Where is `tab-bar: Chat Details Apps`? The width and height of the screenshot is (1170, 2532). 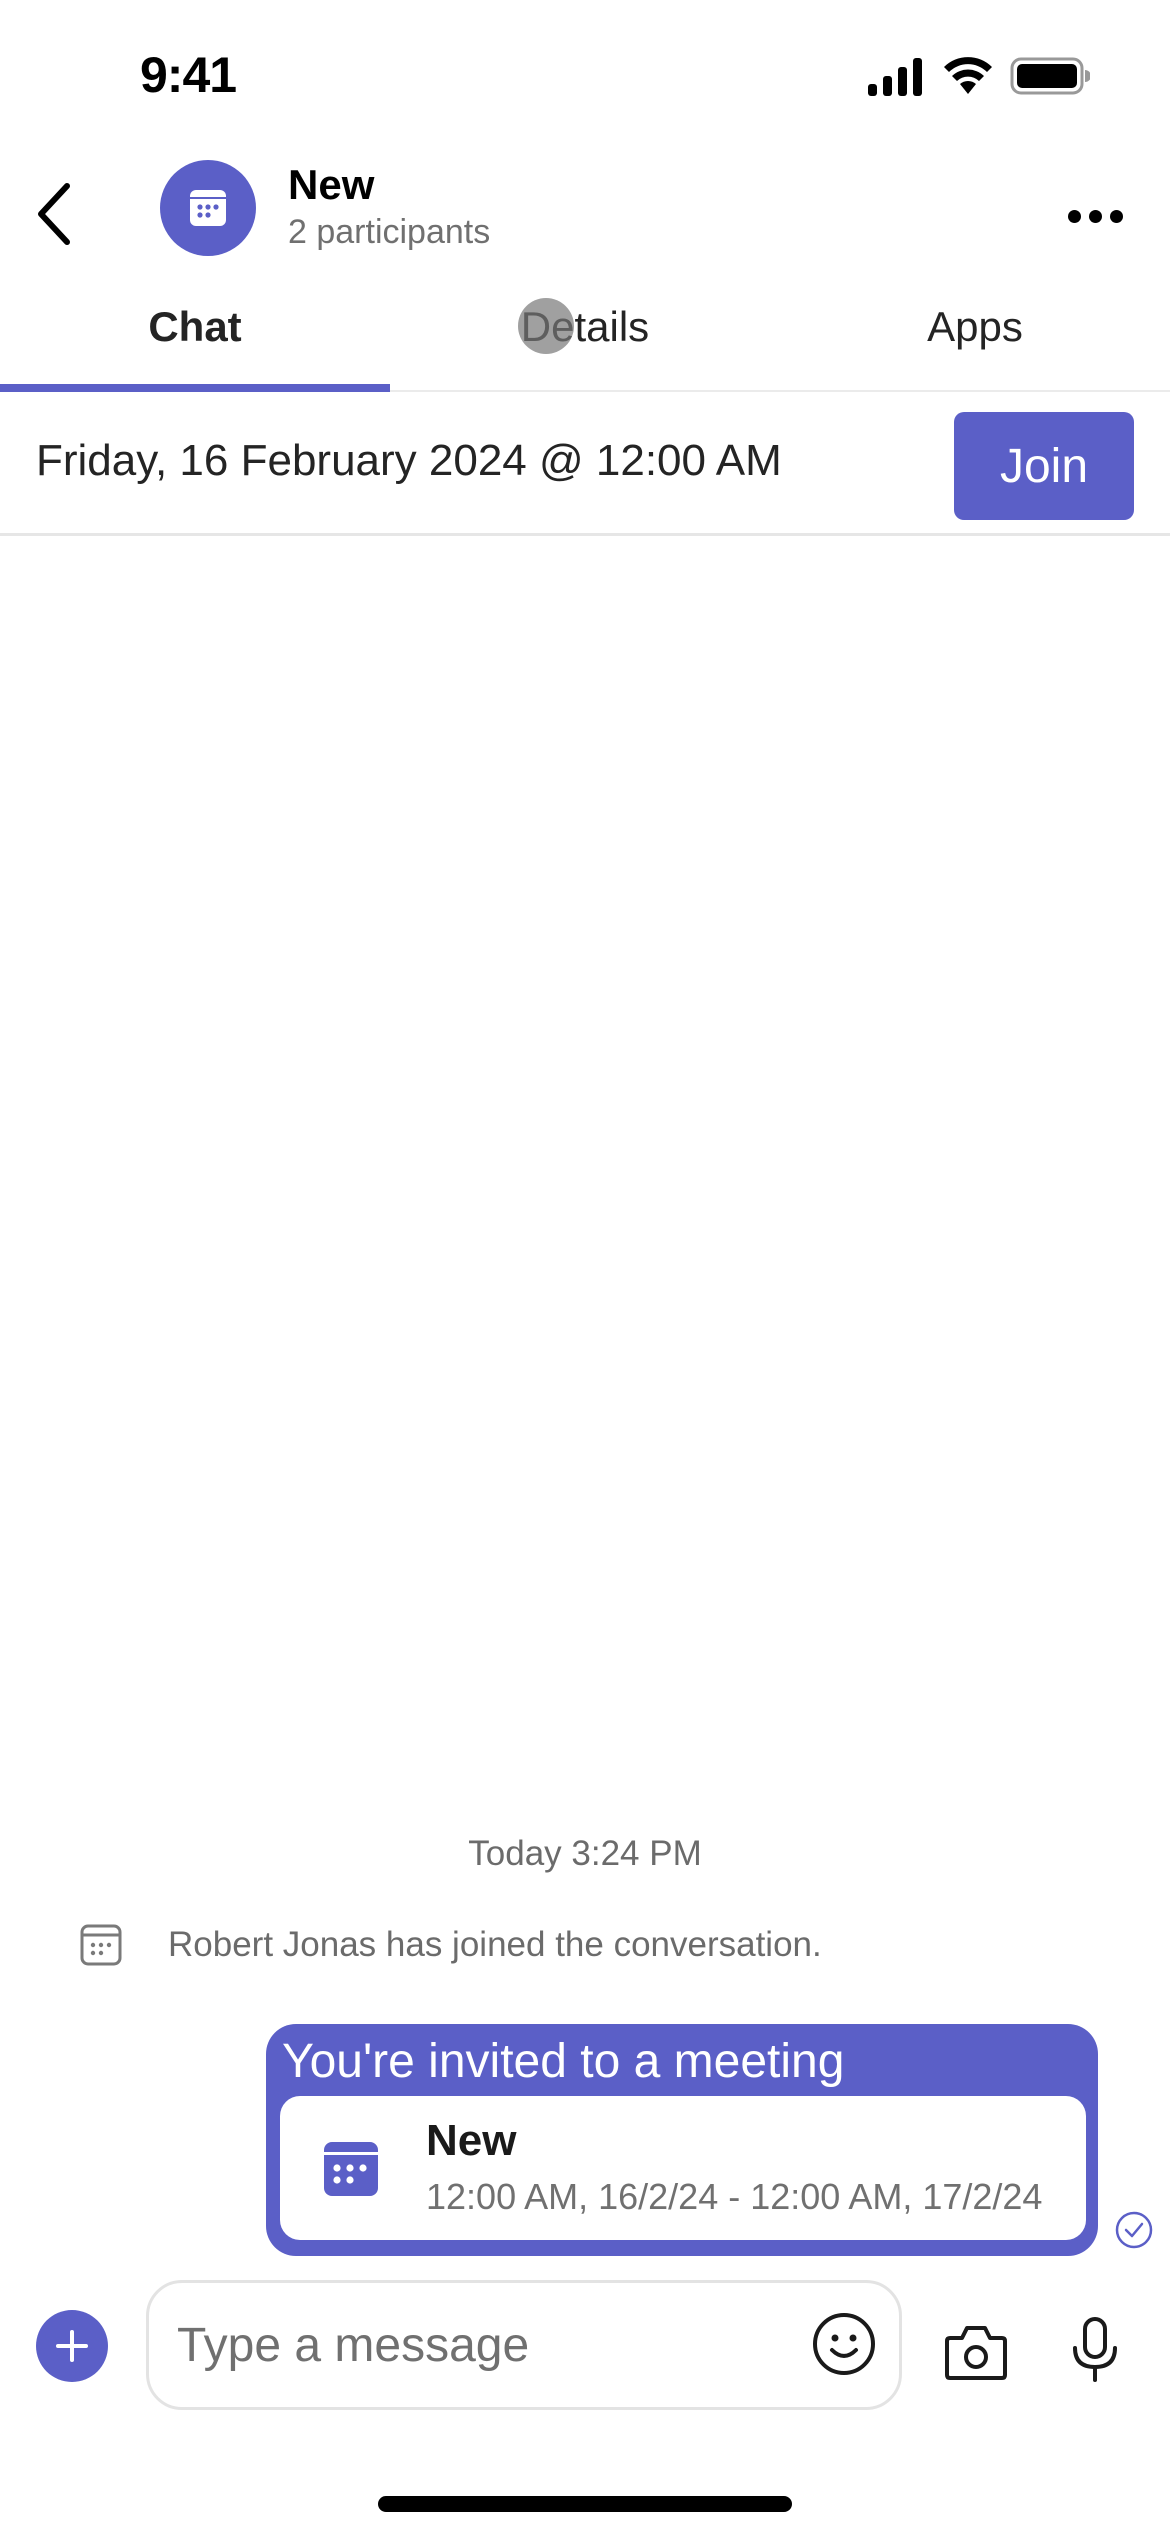 tab-bar: Chat Details Apps is located at coordinates (585, 336).